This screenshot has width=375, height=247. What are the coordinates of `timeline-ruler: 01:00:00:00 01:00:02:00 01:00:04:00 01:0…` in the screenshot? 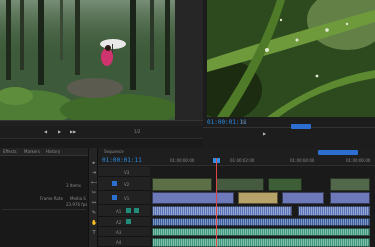 It's located at (262, 162).